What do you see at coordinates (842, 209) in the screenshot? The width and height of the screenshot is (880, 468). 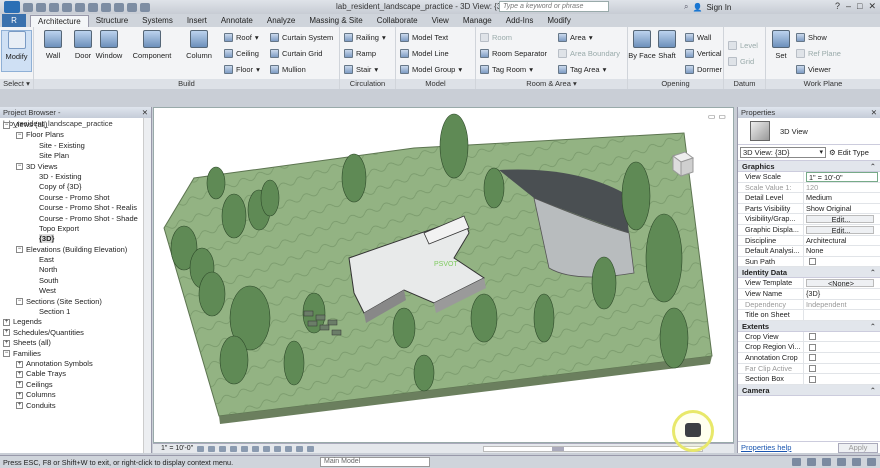 I see `property-value: Show Original` at bounding box center [842, 209].